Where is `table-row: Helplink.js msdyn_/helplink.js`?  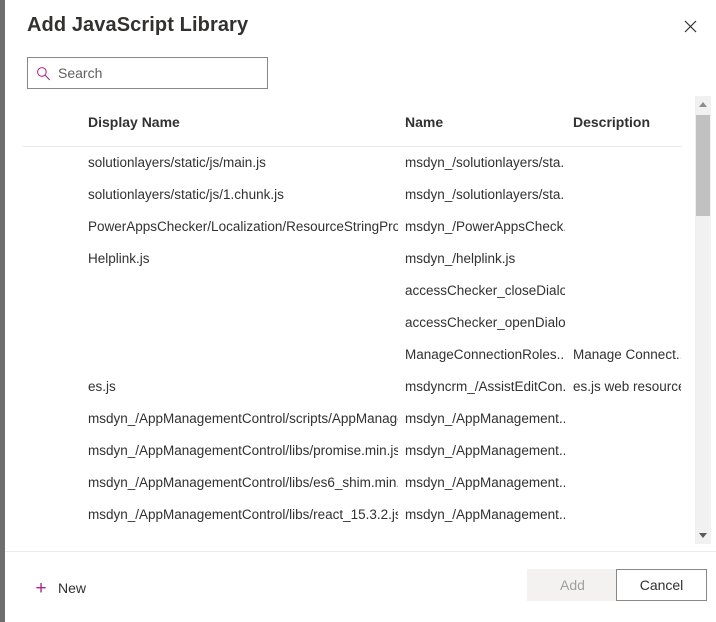
table-row: Helplink.js msdyn_/helplink.js is located at coordinates (343, 259).